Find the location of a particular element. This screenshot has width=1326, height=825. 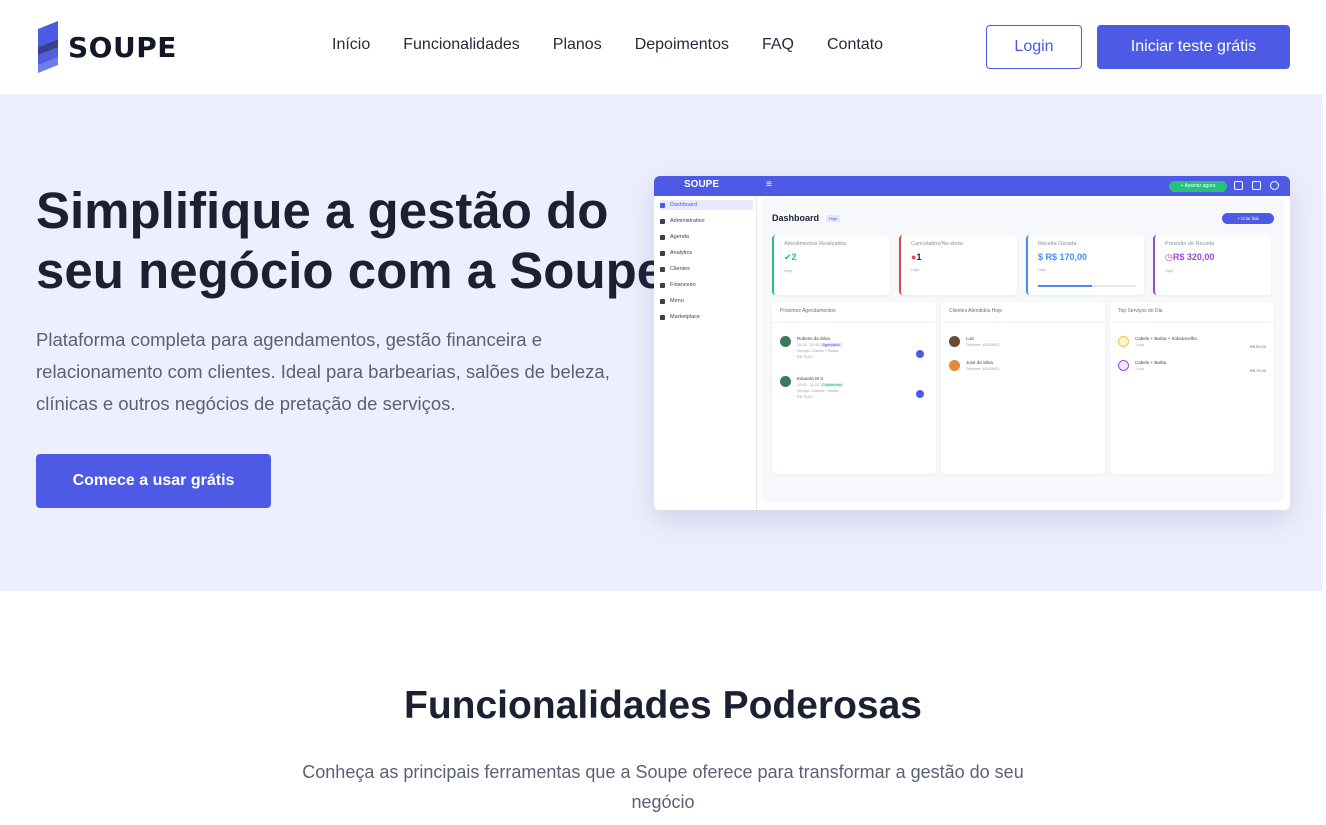

marketplace-icon is located at coordinates (662, 317).